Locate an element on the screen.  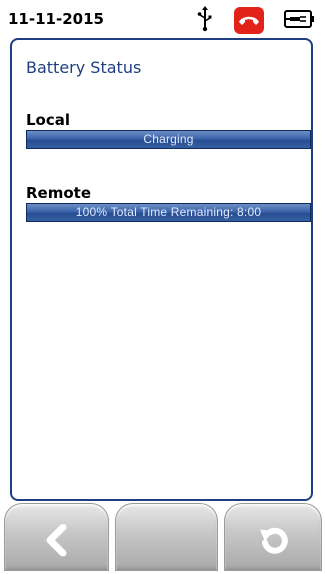
status-date: 11-11-2015 is located at coordinates (56, 19).